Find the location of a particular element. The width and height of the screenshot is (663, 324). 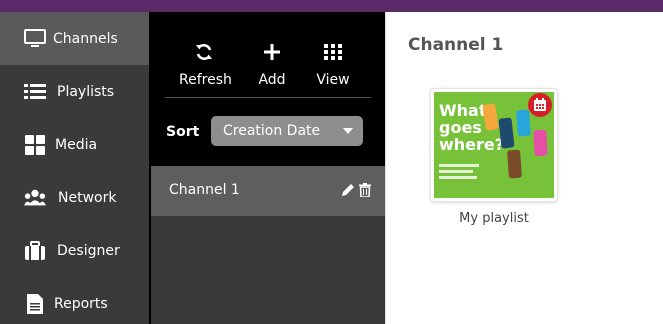

toolbar-divider is located at coordinates (268, 97).